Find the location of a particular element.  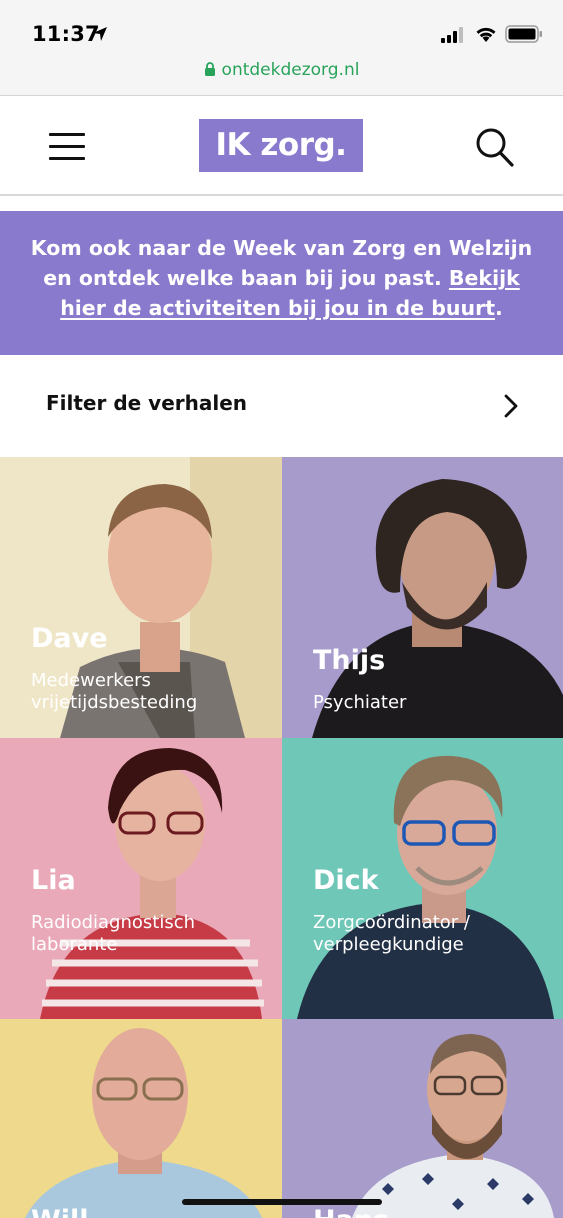

hamburger-menu-icon is located at coordinates (67, 145).